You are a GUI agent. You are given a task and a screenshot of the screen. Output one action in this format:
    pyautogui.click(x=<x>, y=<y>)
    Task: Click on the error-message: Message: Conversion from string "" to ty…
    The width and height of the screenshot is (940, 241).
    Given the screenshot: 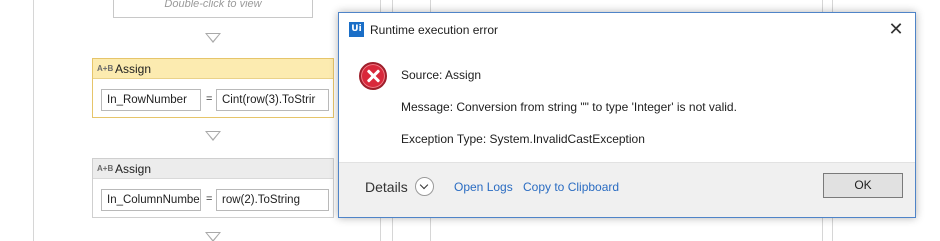 What is the action you would take?
    pyautogui.click(x=569, y=107)
    